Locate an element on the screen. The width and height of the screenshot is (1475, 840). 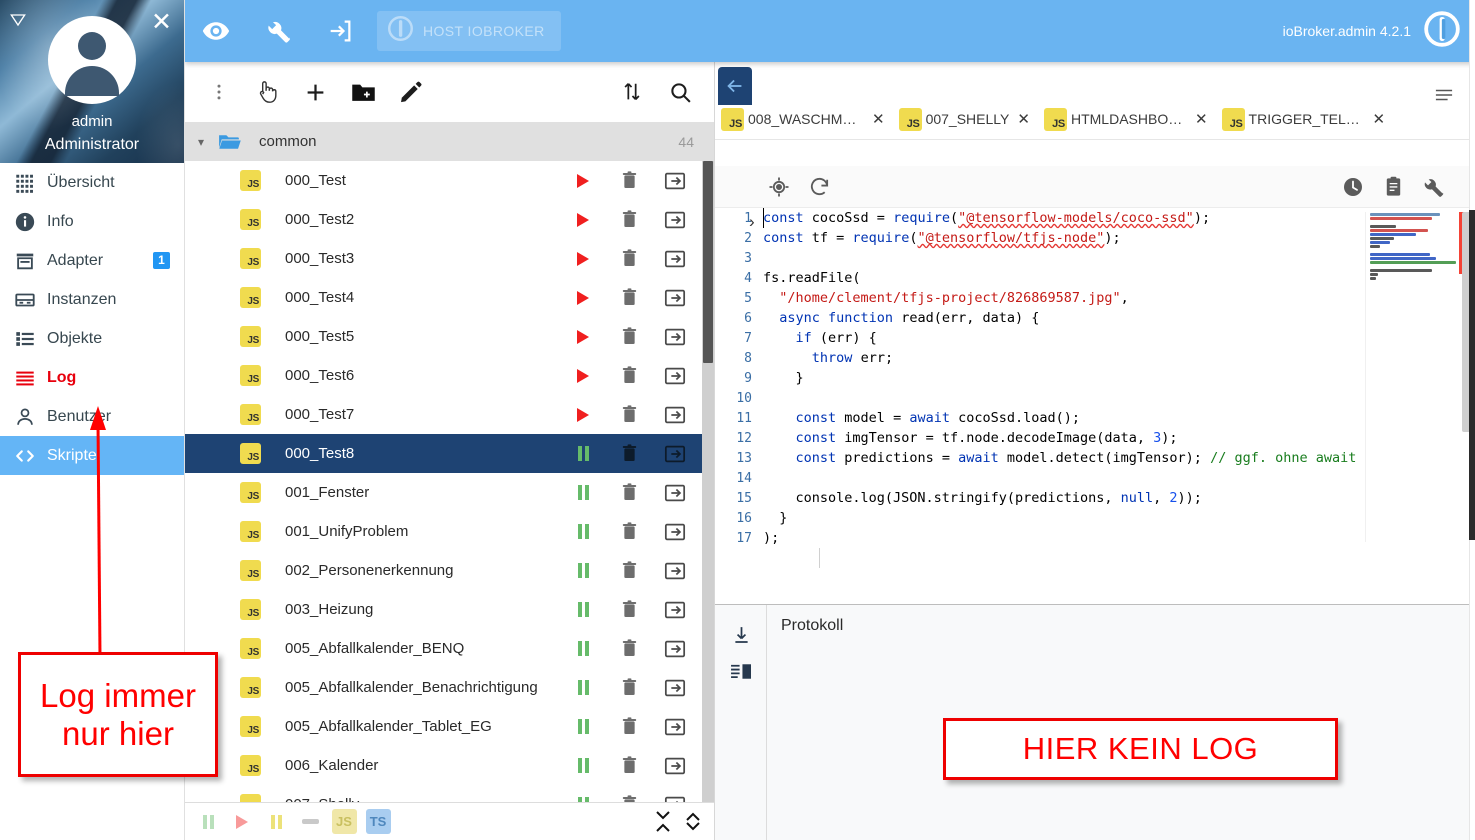
code-minimap is located at coordinates (1411, 377).